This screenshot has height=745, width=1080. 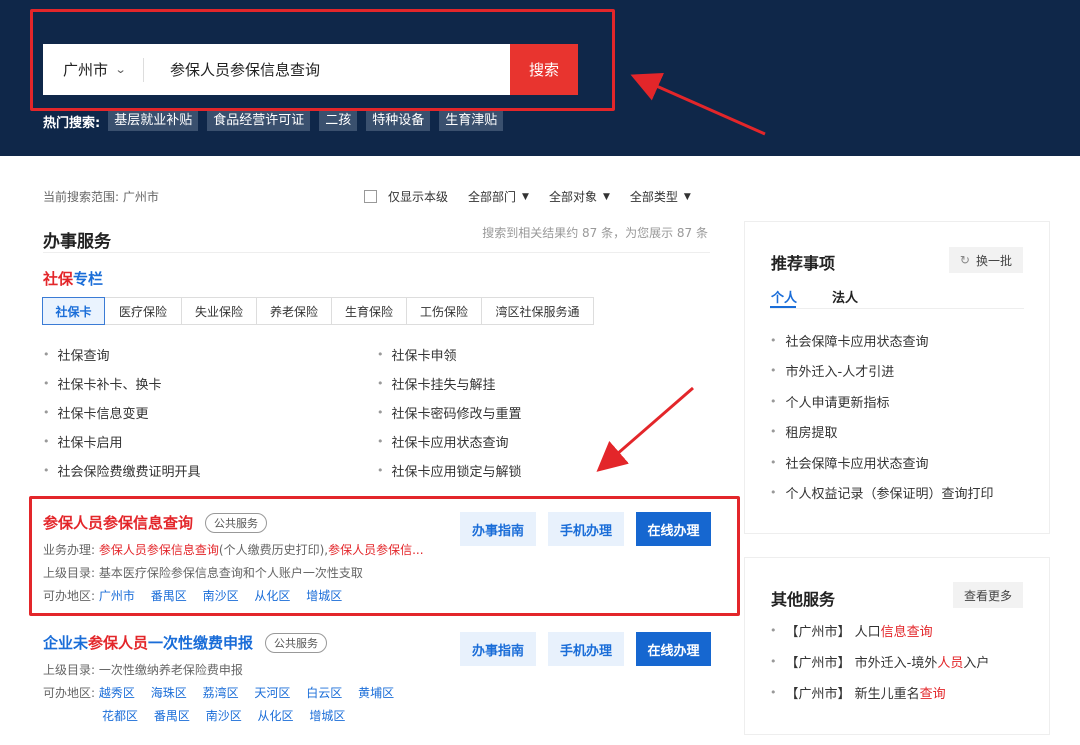 What do you see at coordinates (120, 716) in the screenshot?
I see `area-link: 花都区` at bounding box center [120, 716].